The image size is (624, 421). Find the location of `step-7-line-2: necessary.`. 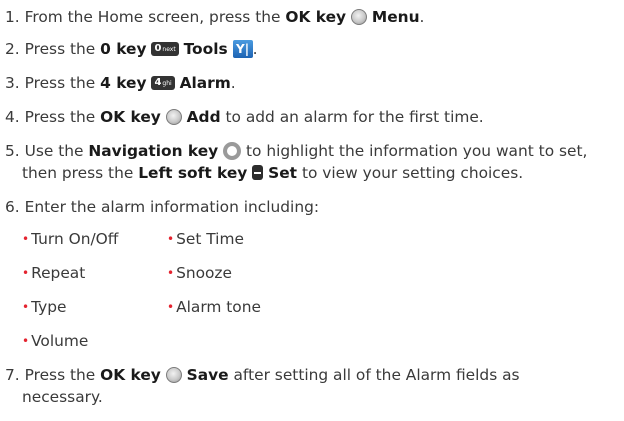

step-7-line-2: necessary. is located at coordinates (62, 397).